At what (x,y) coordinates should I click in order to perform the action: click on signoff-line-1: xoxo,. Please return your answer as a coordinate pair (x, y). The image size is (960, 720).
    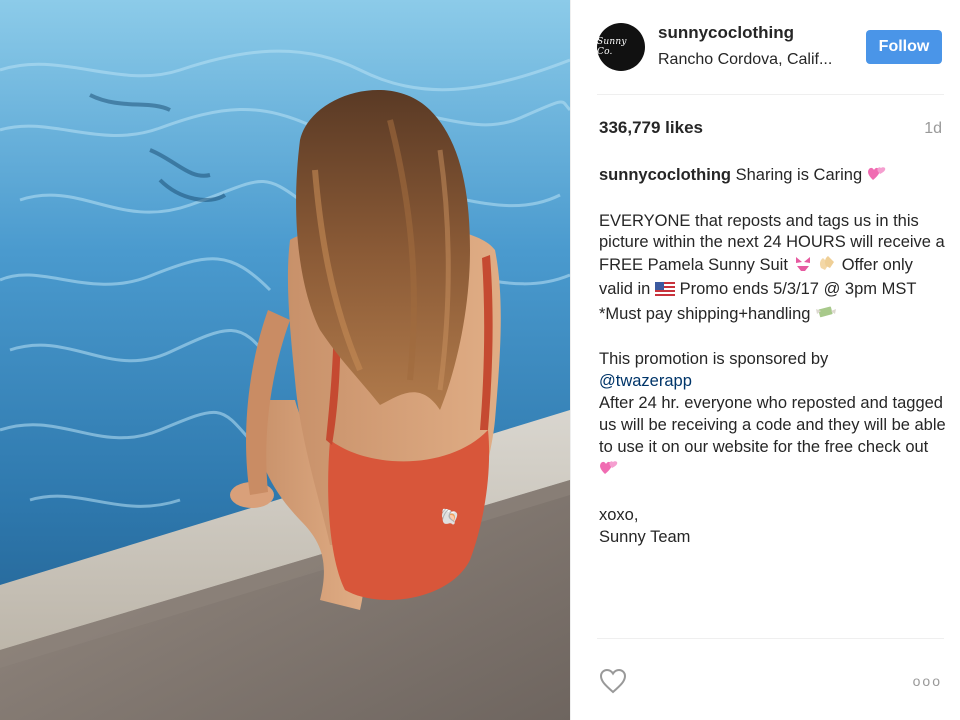
    Looking at the image, I should click on (619, 514).